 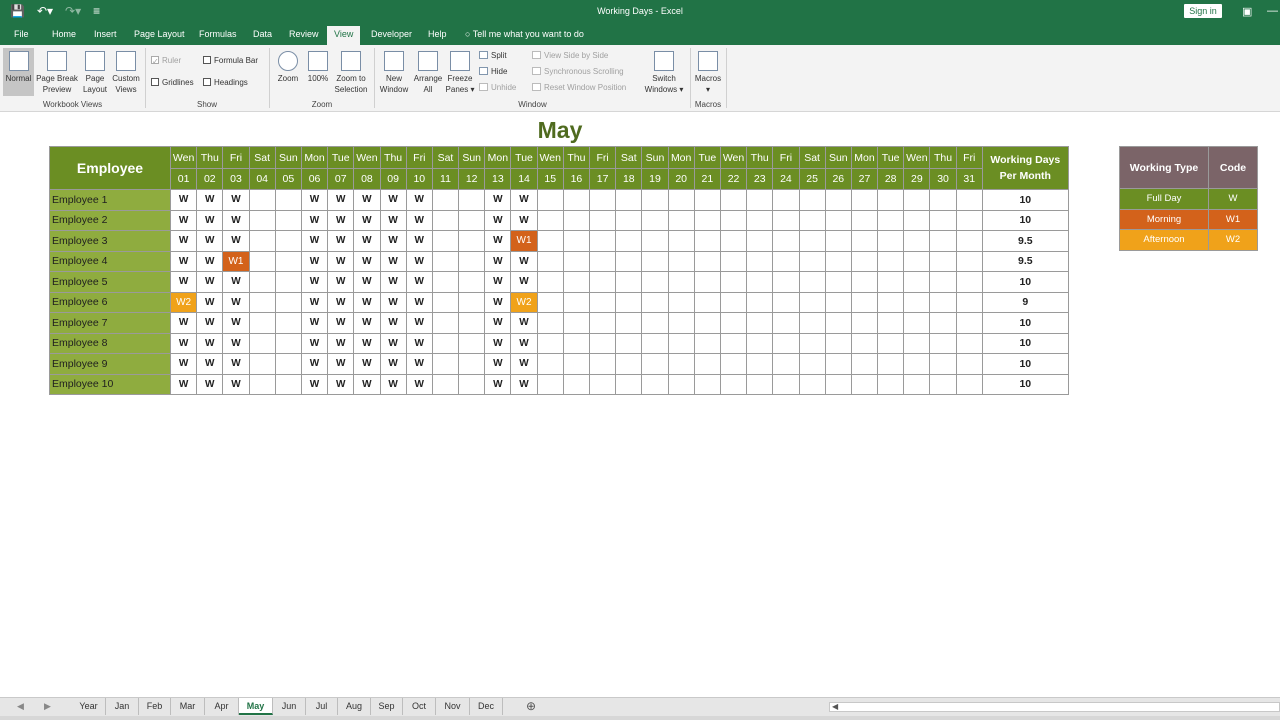 I want to click on attendance-cell: W2, so click(x=524, y=302).